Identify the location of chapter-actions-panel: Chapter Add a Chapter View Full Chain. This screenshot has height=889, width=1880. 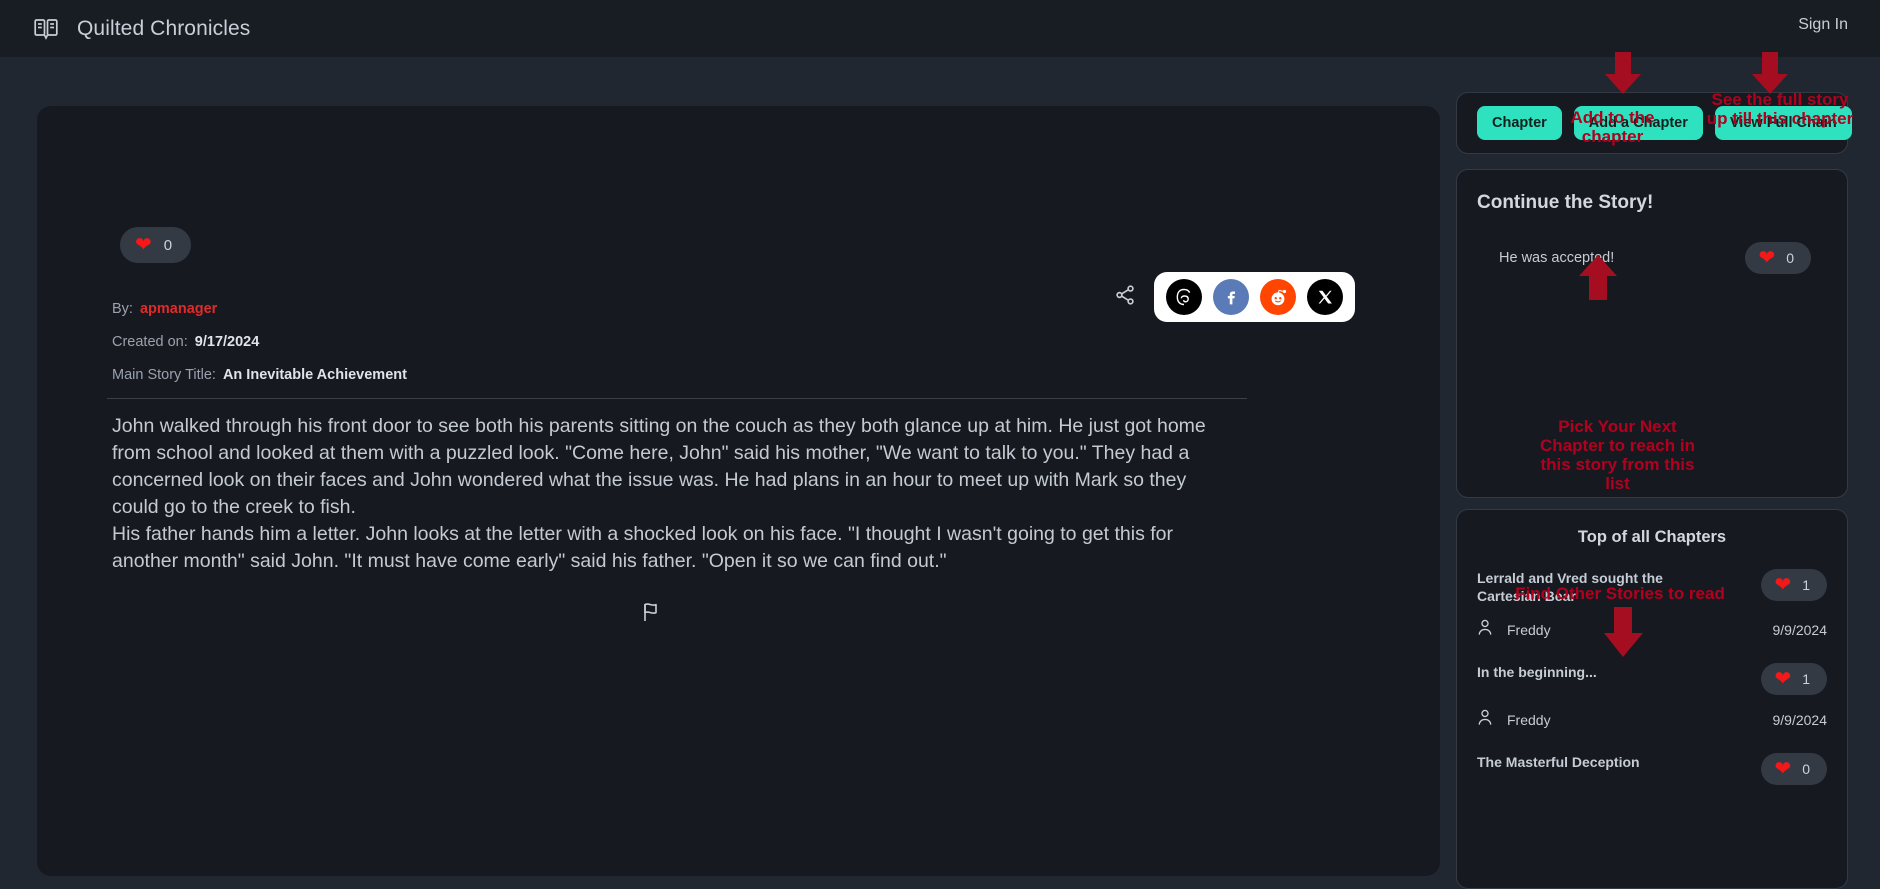
(1654, 123).